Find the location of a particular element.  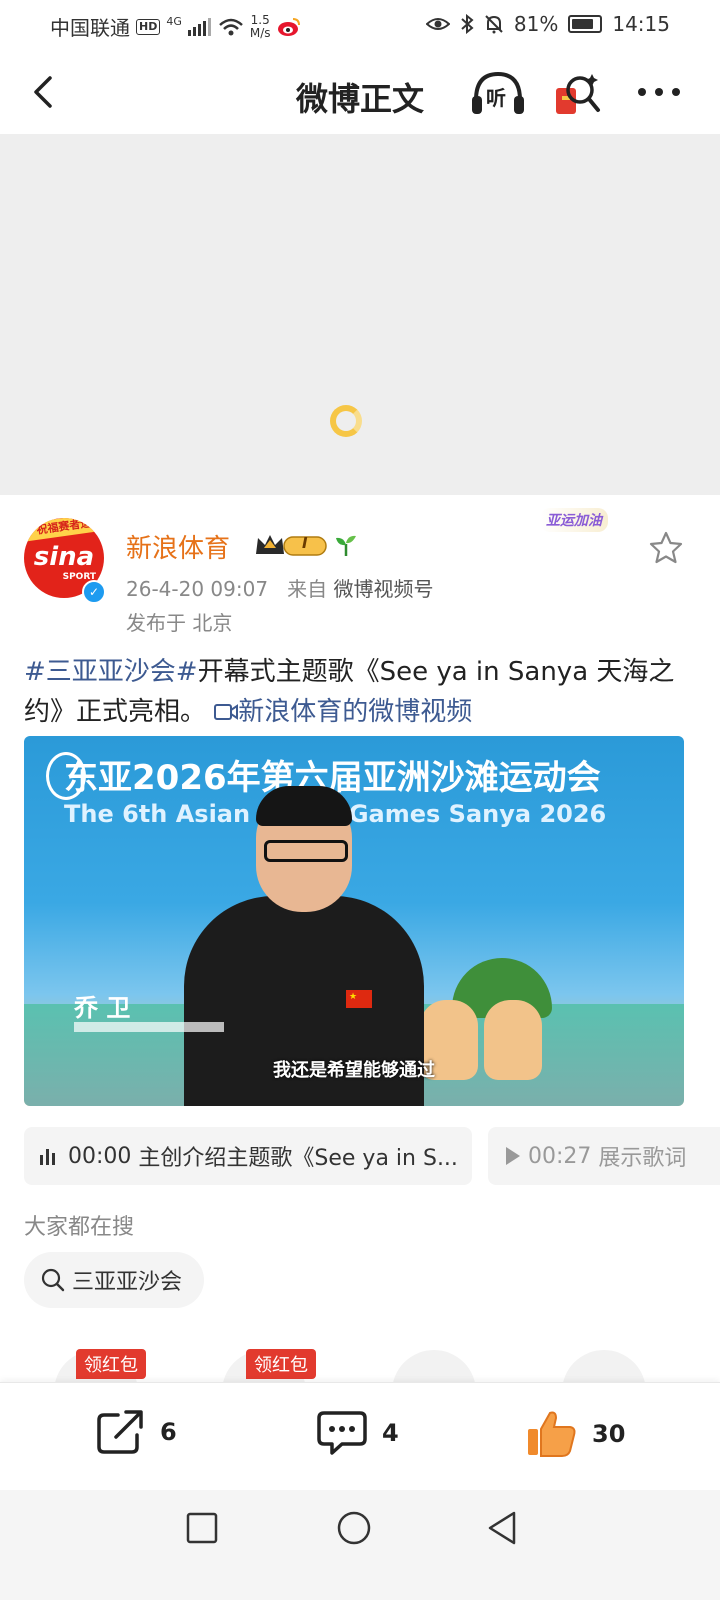

network-speed: 1.5 M/s is located at coordinates (260, 26).